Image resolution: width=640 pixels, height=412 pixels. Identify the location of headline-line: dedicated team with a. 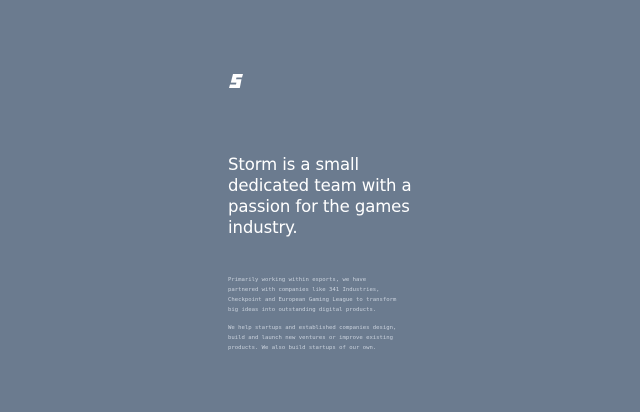
(320, 185).